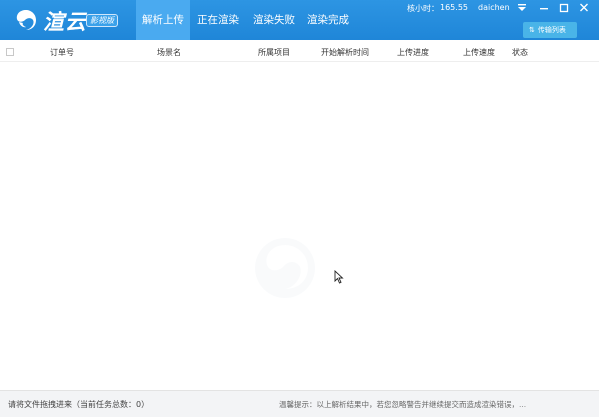  Describe the element at coordinates (345, 52) in the screenshot. I see `column-header-parse-start-time: 开始解析时间` at that location.